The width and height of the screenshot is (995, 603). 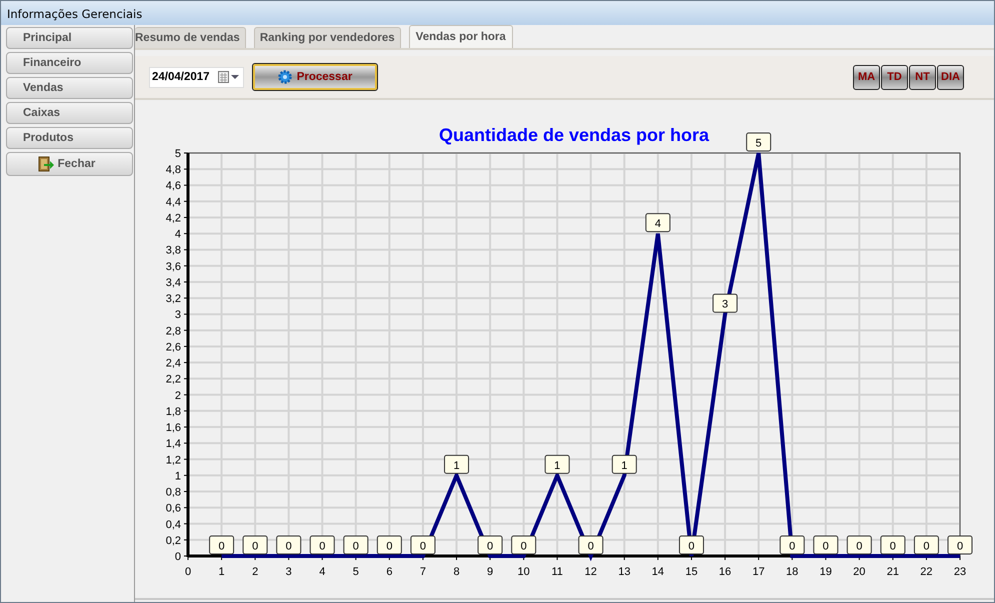 What do you see at coordinates (950, 77) in the screenshot?
I see `period-button: DIA` at bounding box center [950, 77].